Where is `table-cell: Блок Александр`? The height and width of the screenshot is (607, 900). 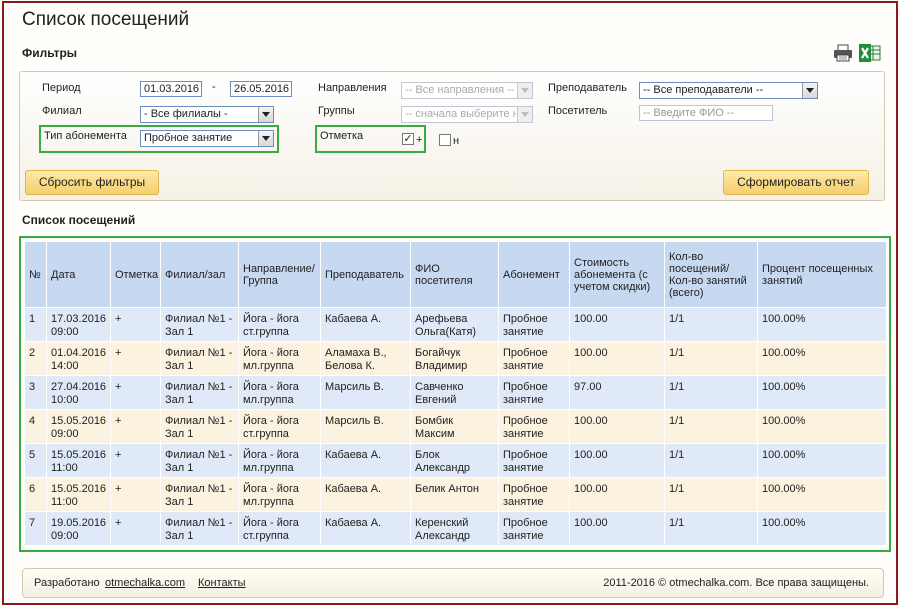 table-cell: Блок Александр is located at coordinates (454, 460).